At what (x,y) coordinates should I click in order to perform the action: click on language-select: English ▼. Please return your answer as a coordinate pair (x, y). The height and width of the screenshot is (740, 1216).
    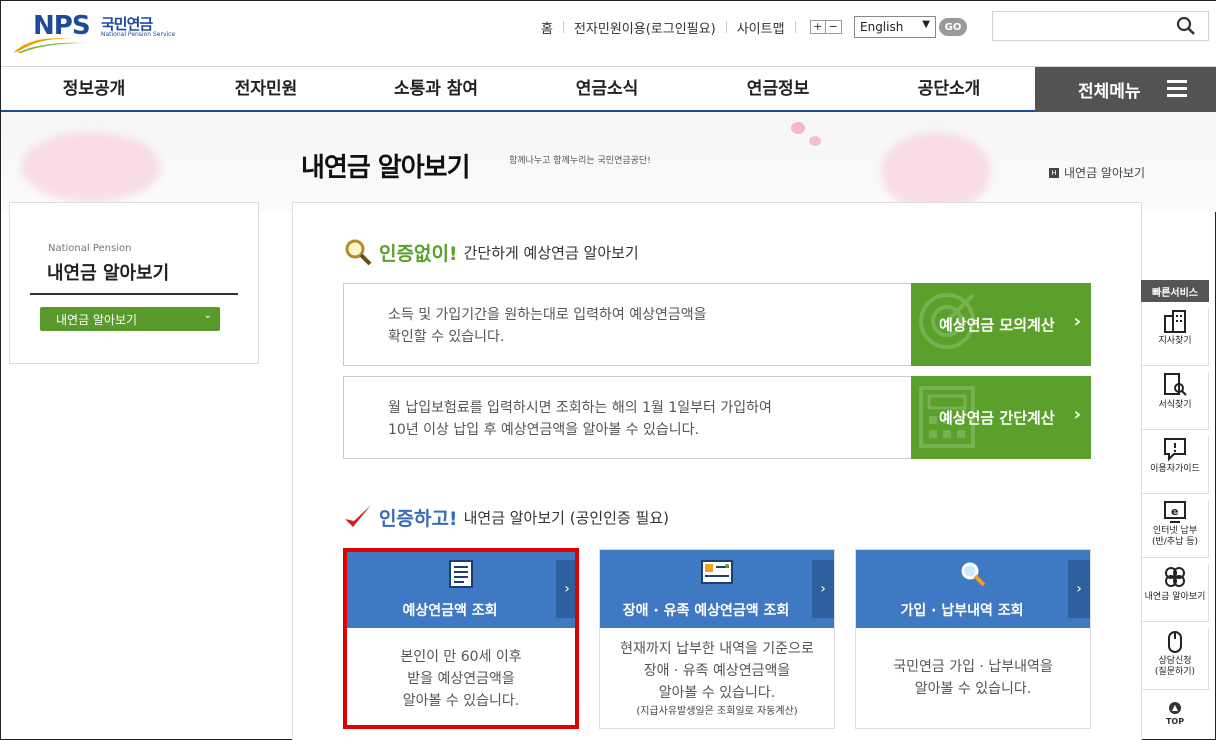
    Looking at the image, I should click on (895, 27).